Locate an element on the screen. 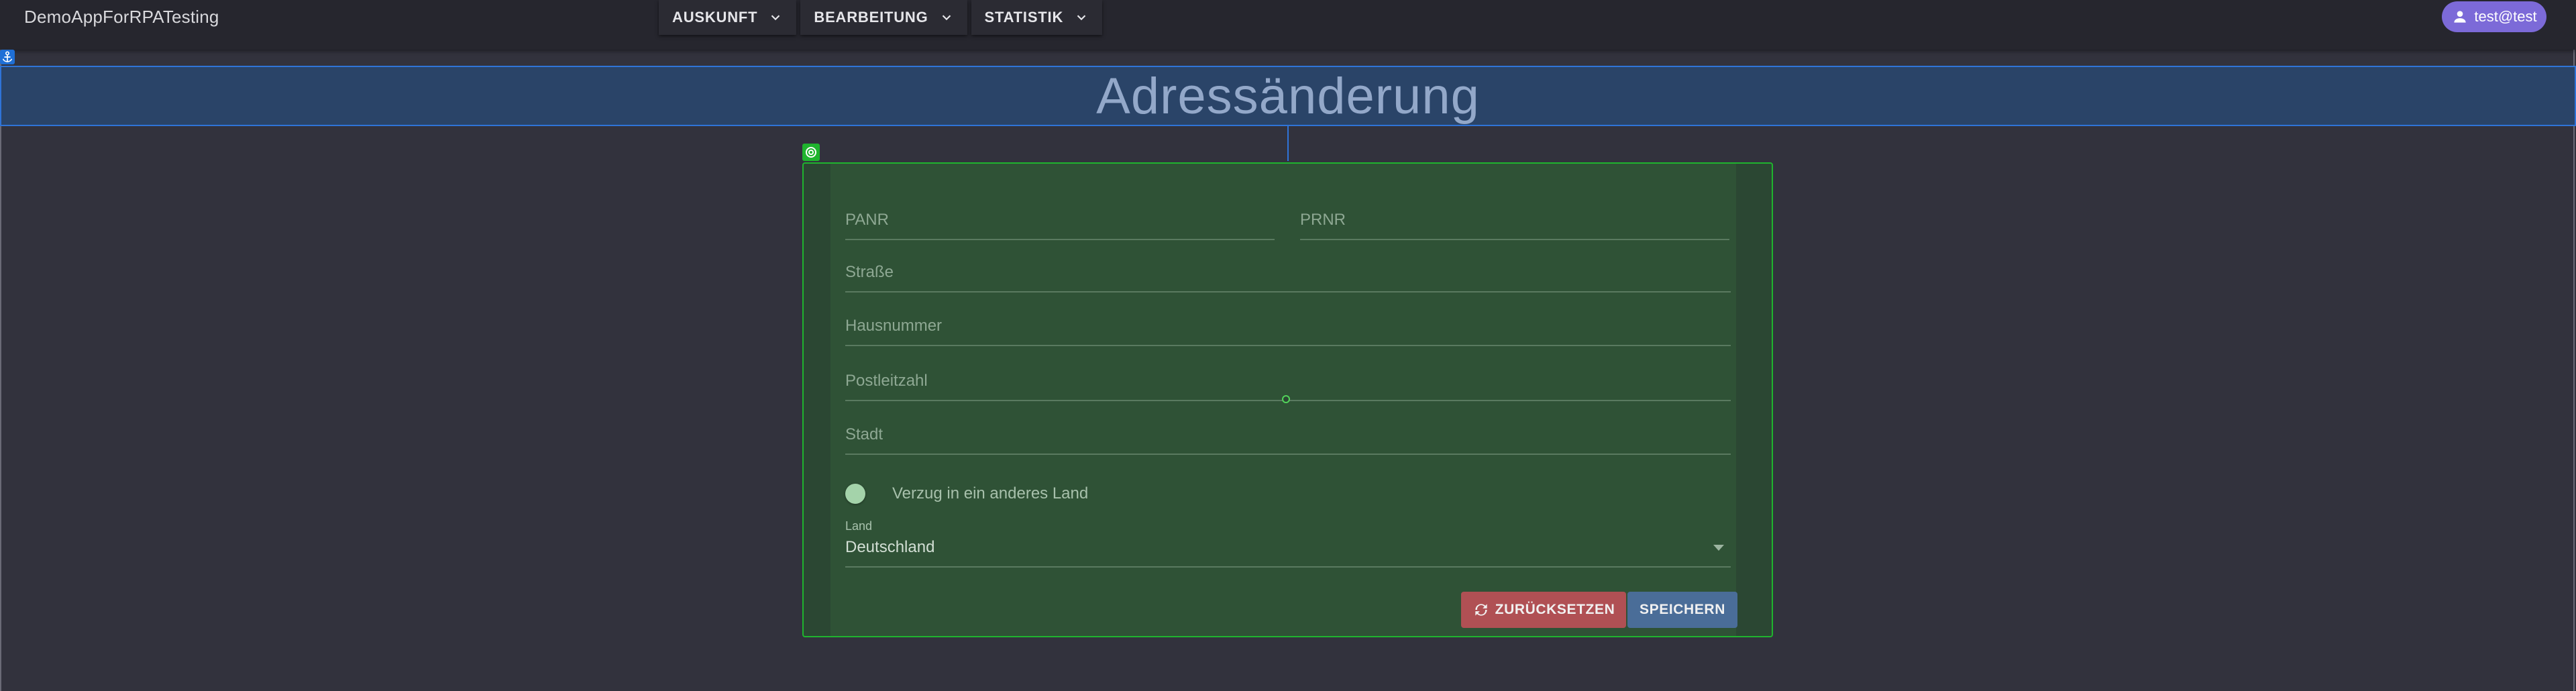 Image resolution: width=2576 pixels, height=691 pixels. prnr-label: PRNR is located at coordinates (1323, 220).